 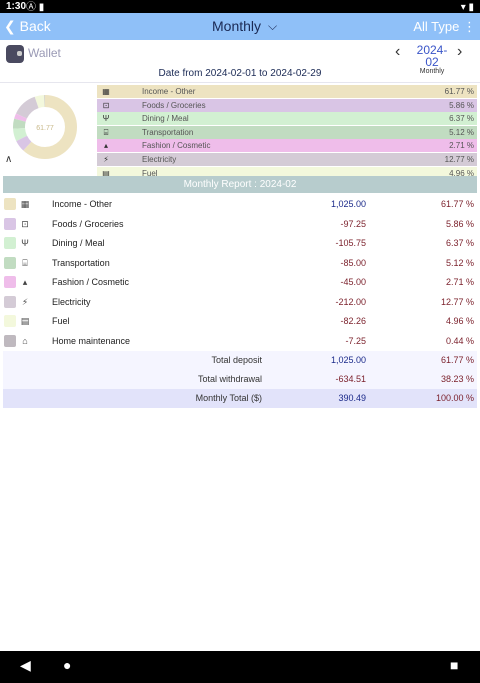 I want to click on table-row: ▤ Fuel -82.26 4.96 %, so click(x=240, y=322).